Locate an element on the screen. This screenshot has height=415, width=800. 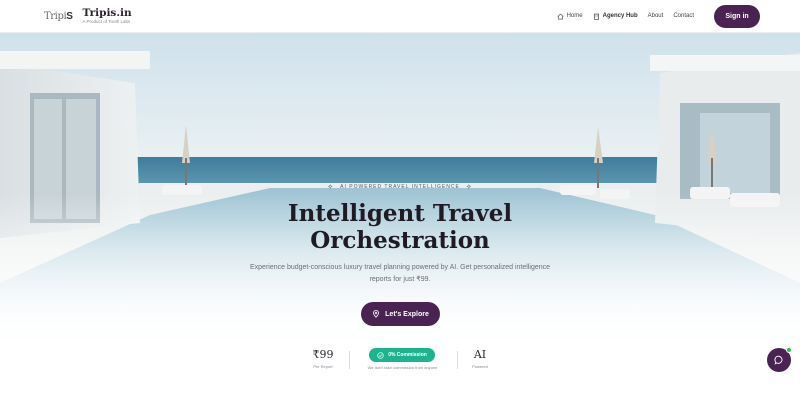
lets-explore-label: Let's Explore is located at coordinates (407, 314).